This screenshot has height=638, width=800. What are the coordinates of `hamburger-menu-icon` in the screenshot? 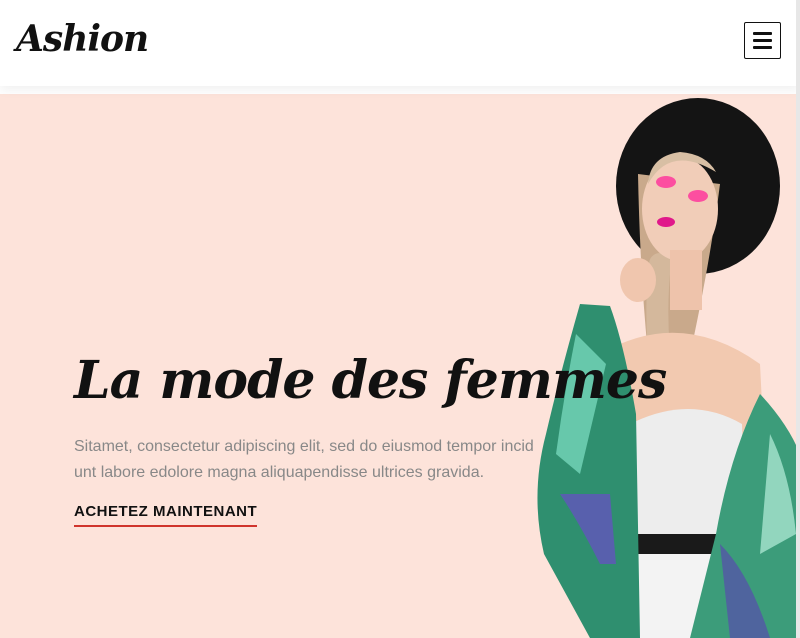 It's located at (762, 33).